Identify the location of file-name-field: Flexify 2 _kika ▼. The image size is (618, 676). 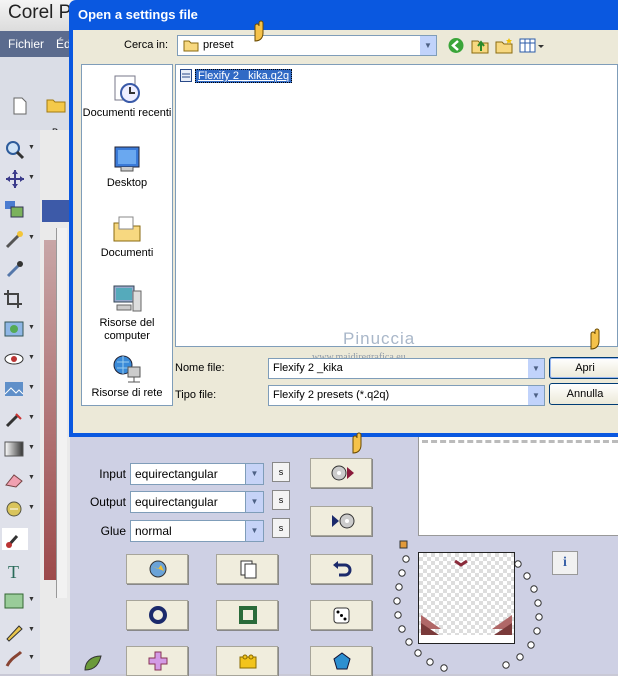
(406, 368).